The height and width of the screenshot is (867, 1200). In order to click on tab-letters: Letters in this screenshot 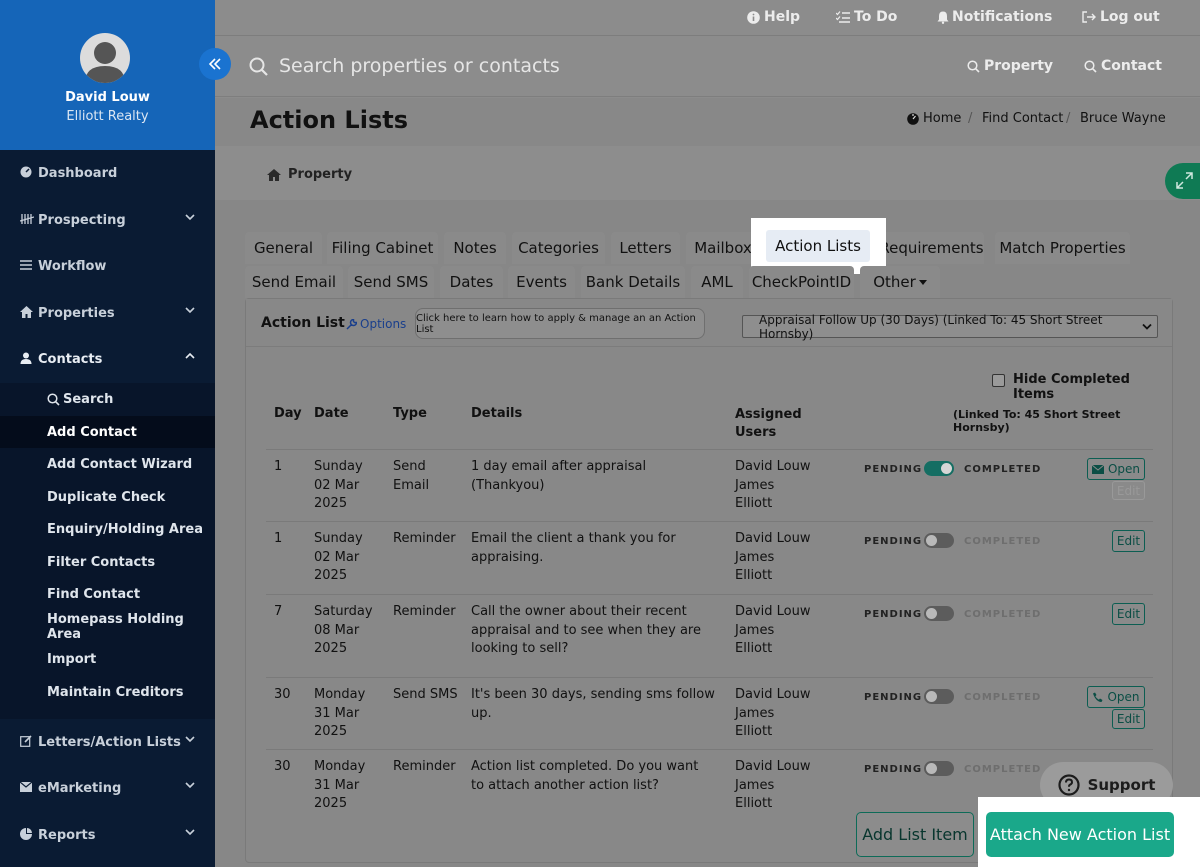, I will do `click(645, 248)`.